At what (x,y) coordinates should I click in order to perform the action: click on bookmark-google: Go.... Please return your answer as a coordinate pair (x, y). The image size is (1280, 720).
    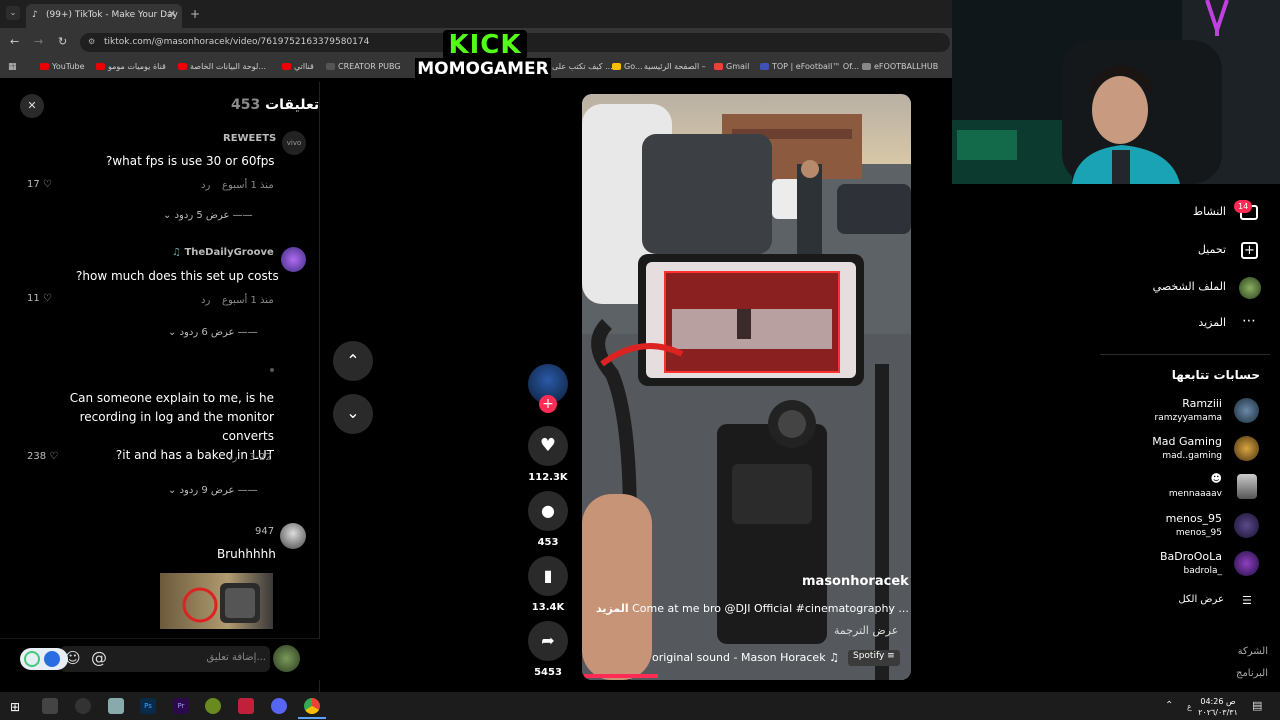
    Looking at the image, I should click on (627, 66).